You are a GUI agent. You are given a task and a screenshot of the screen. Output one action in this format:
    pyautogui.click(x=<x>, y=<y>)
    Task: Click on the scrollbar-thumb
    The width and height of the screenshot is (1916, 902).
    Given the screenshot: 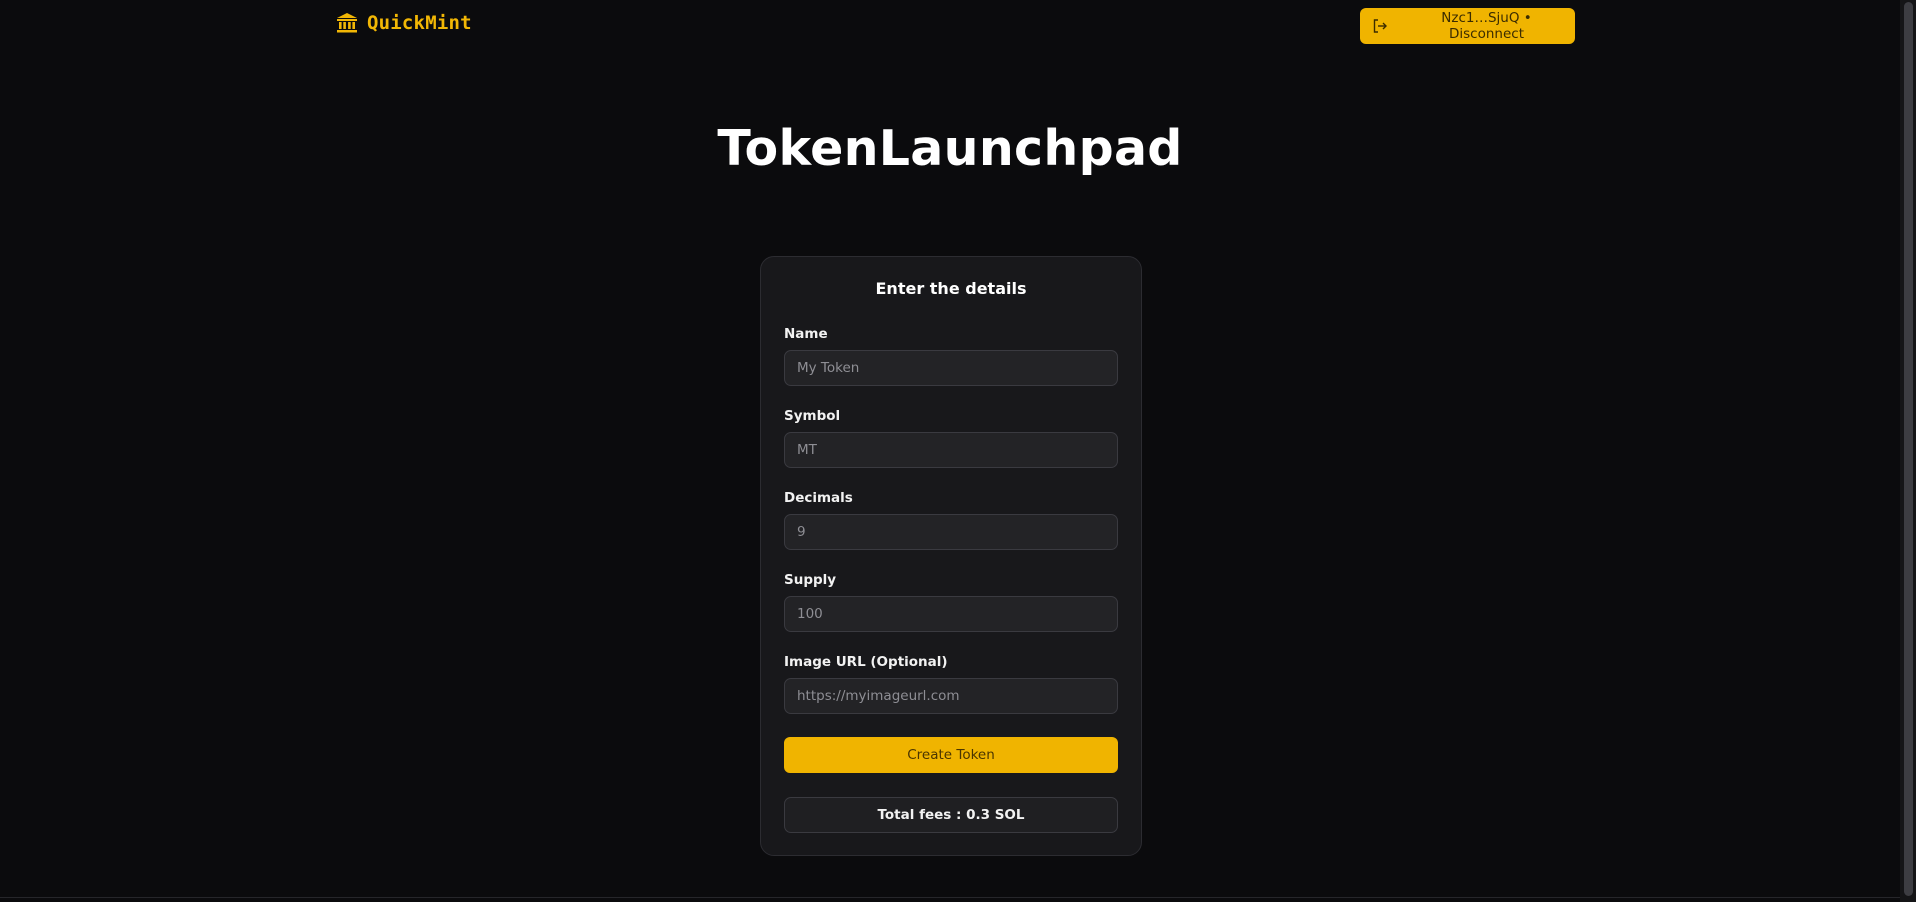 What is the action you would take?
    pyautogui.click(x=1908, y=449)
    